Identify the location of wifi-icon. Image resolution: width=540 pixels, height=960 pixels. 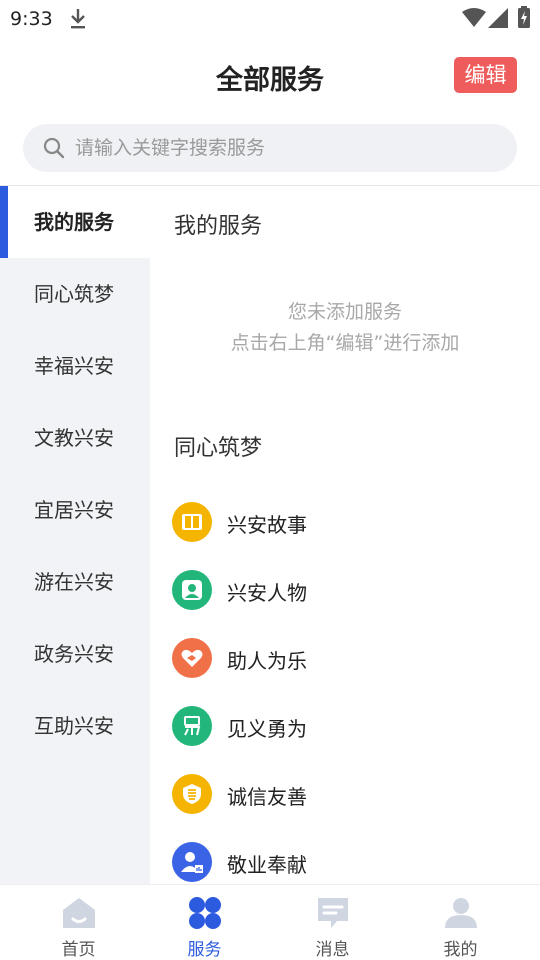
(474, 17).